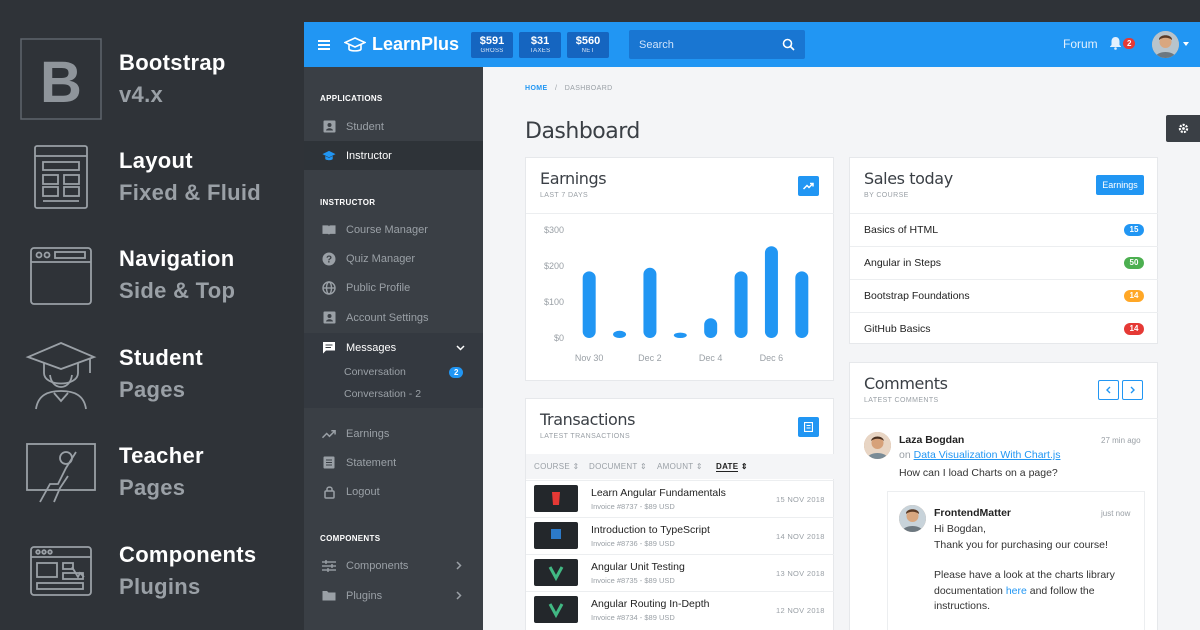 Image resolution: width=1200 pixels, height=630 pixels. What do you see at coordinates (152, 389) in the screenshot?
I see `feature-subtitle: Pages` at bounding box center [152, 389].